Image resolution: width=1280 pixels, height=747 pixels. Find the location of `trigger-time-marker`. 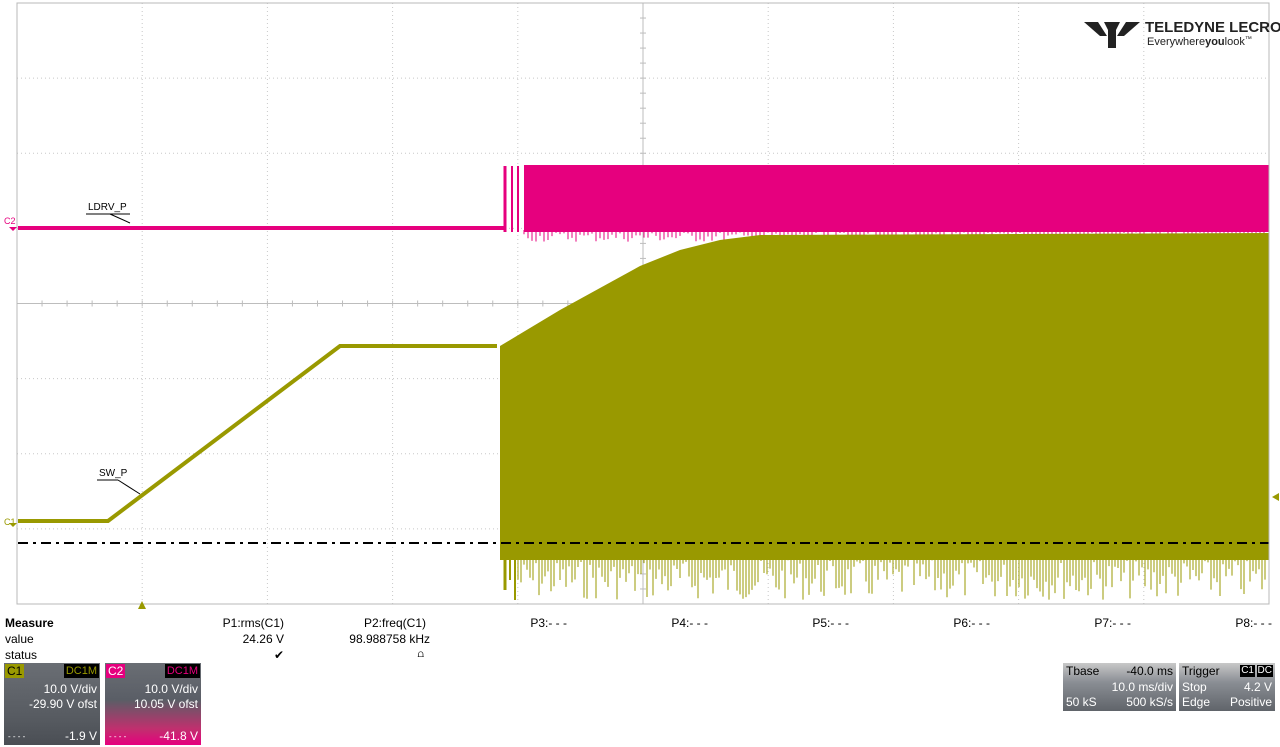

trigger-time-marker is located at coordinates (142, 605).